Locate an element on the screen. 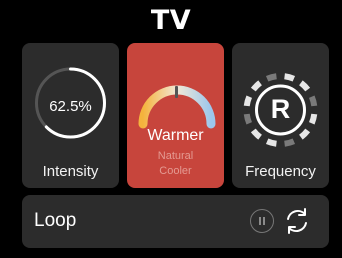 This screenshot has width=342, height=258. temperature-option: Natural is located at coordinates (175, 156).